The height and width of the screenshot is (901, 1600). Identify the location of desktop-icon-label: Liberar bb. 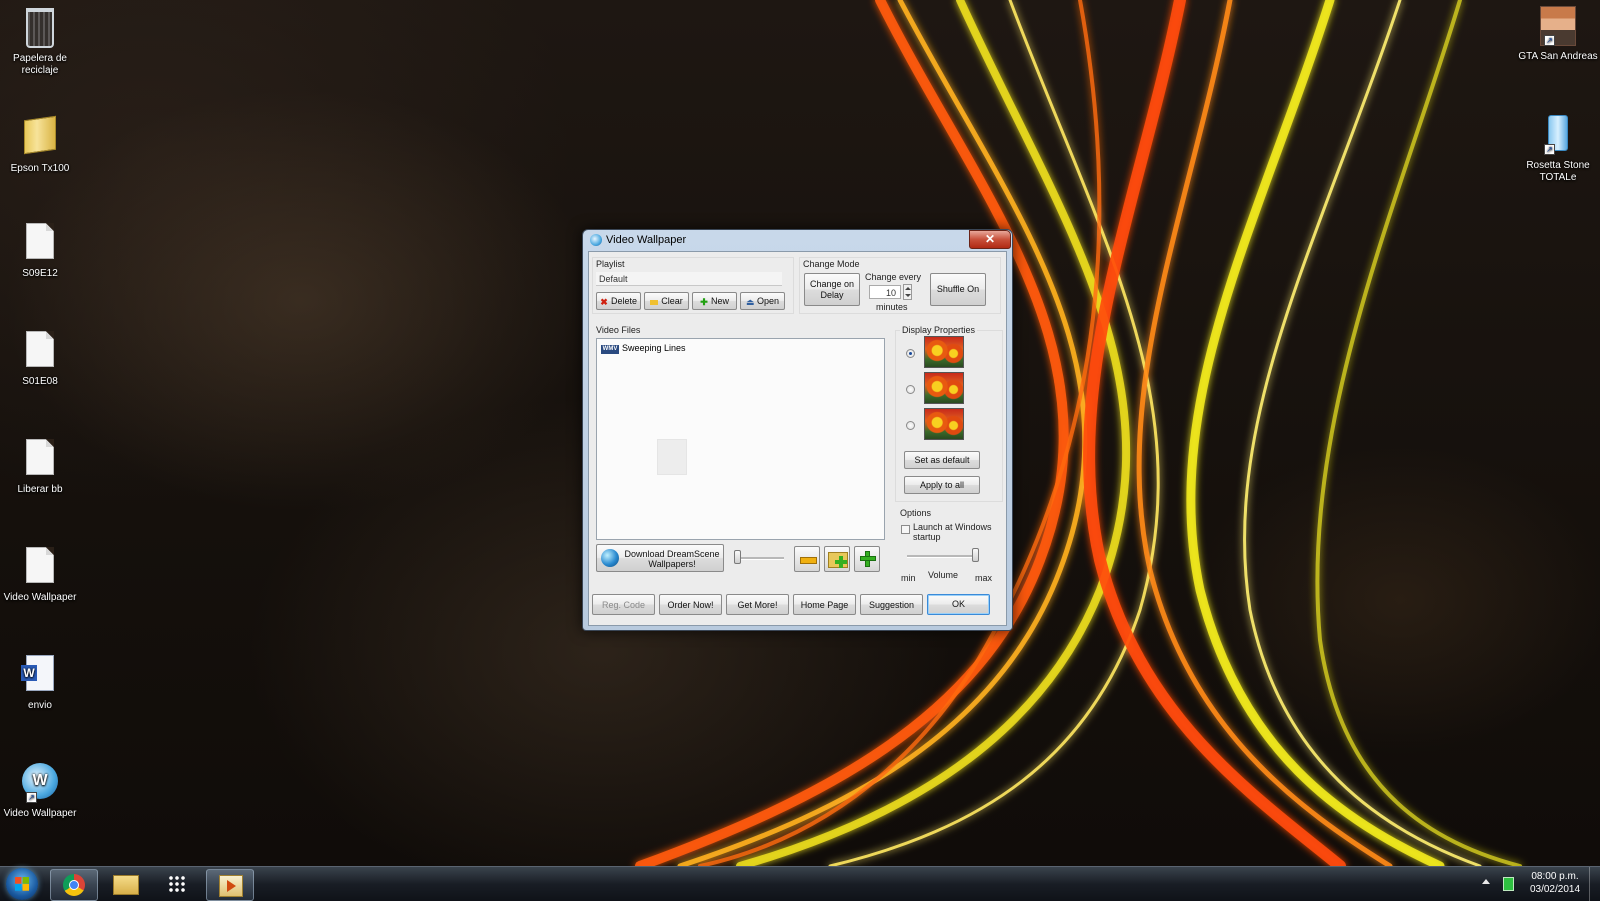
(40, 489).